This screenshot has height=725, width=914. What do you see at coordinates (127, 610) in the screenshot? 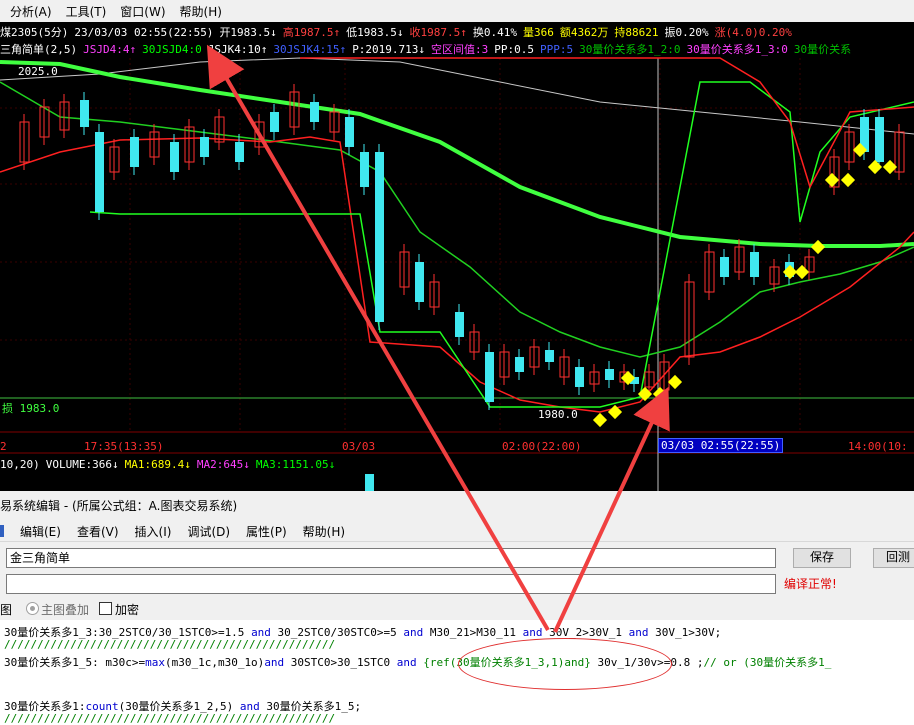
I see `encrypt-label: 加密` at bounding box center [127, 610].